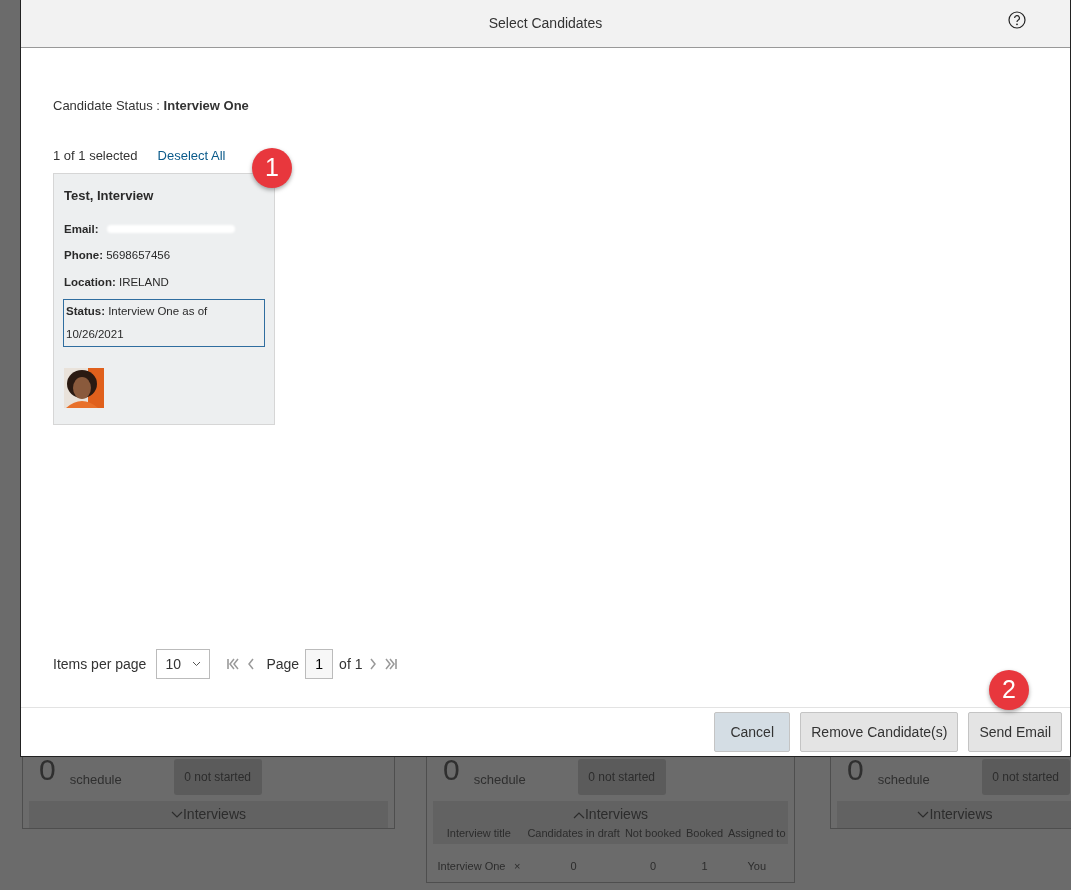  Describe the element at coordinates (579, 815) in the screenshot. I see `chevron-up-icon` at that location.